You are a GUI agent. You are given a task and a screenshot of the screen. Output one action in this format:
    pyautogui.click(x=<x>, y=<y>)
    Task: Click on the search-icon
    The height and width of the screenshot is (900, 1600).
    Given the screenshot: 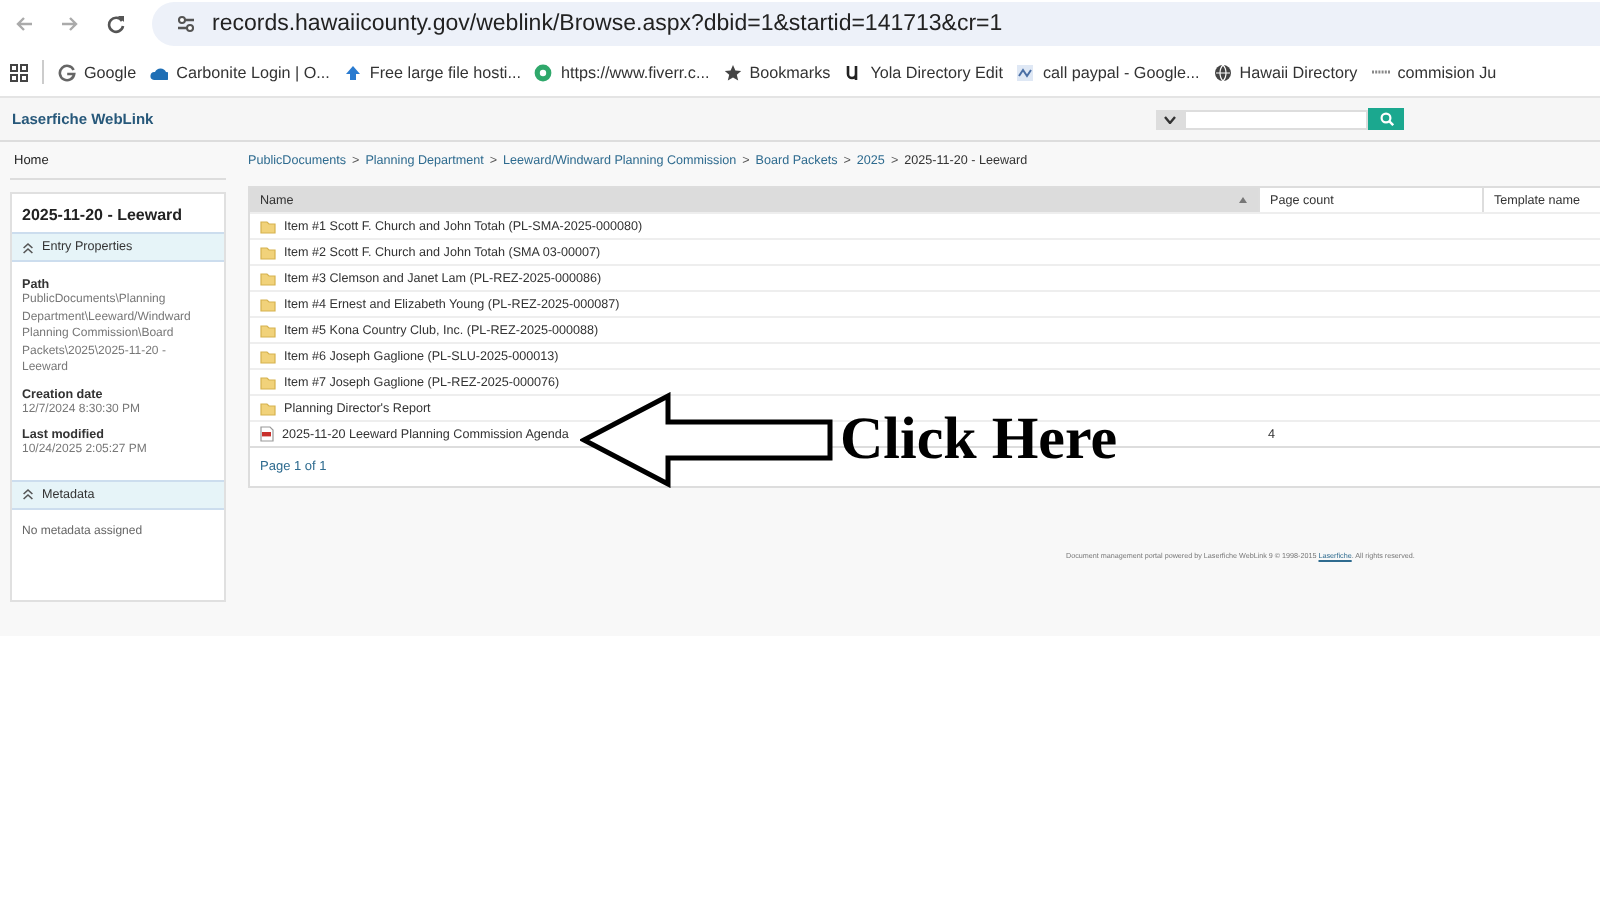 What is the action you would take?
    pyautogui.click(x=1386, y=119)
    